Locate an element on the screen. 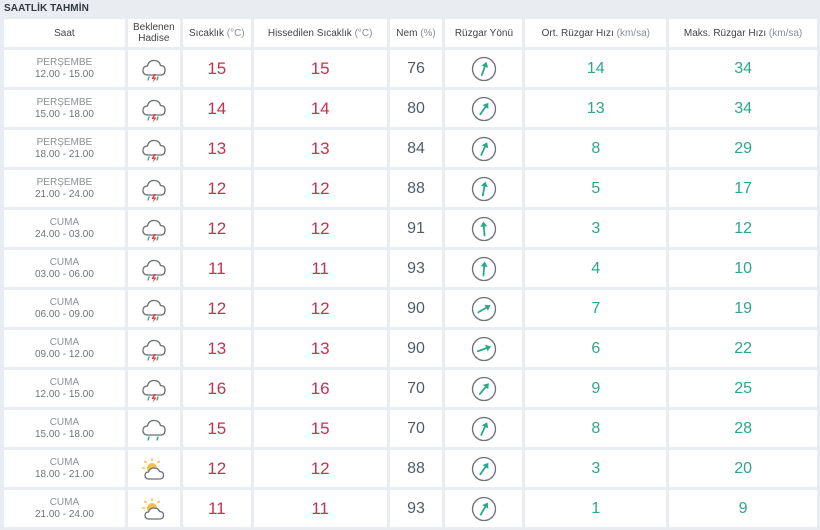 The width and height of the screenshot is (820, 530). time-cell: CUMA 24.00 - 03.00 is located at coordinates (64, 228).